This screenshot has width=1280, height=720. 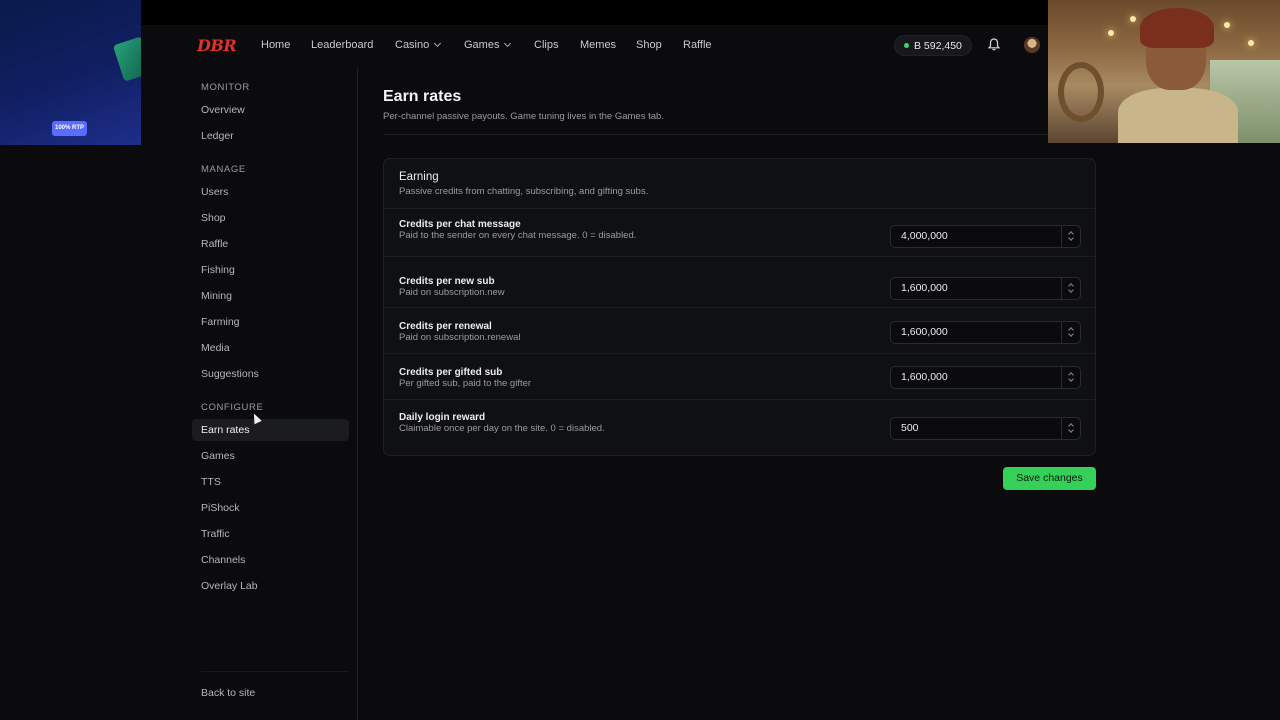 What do you see at coordinates (270, 348) in the screenshot?
I see `sidebar-item-media: Media` at bounding box center [270, 348].